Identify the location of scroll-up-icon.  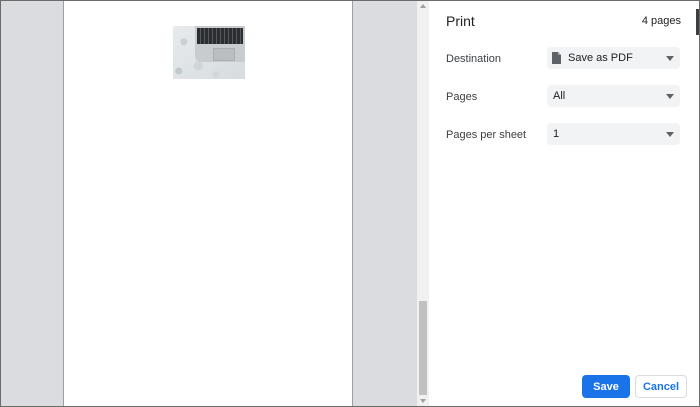
(423, 6).